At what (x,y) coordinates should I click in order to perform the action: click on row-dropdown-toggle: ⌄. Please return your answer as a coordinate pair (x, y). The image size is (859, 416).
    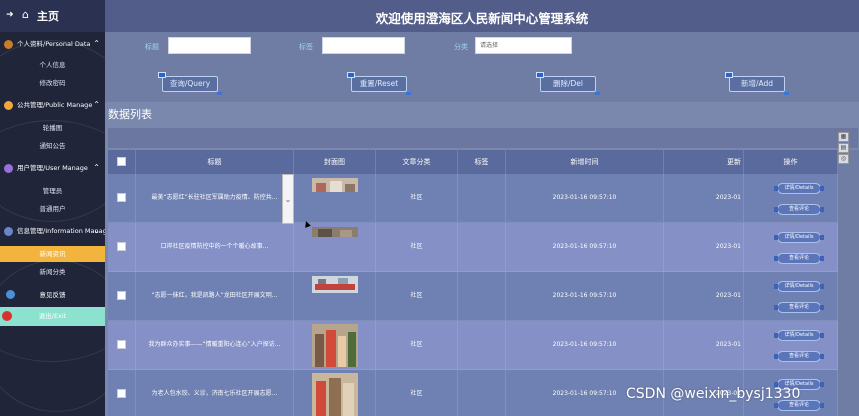
    Looking at the image, I should click on (288, 199).